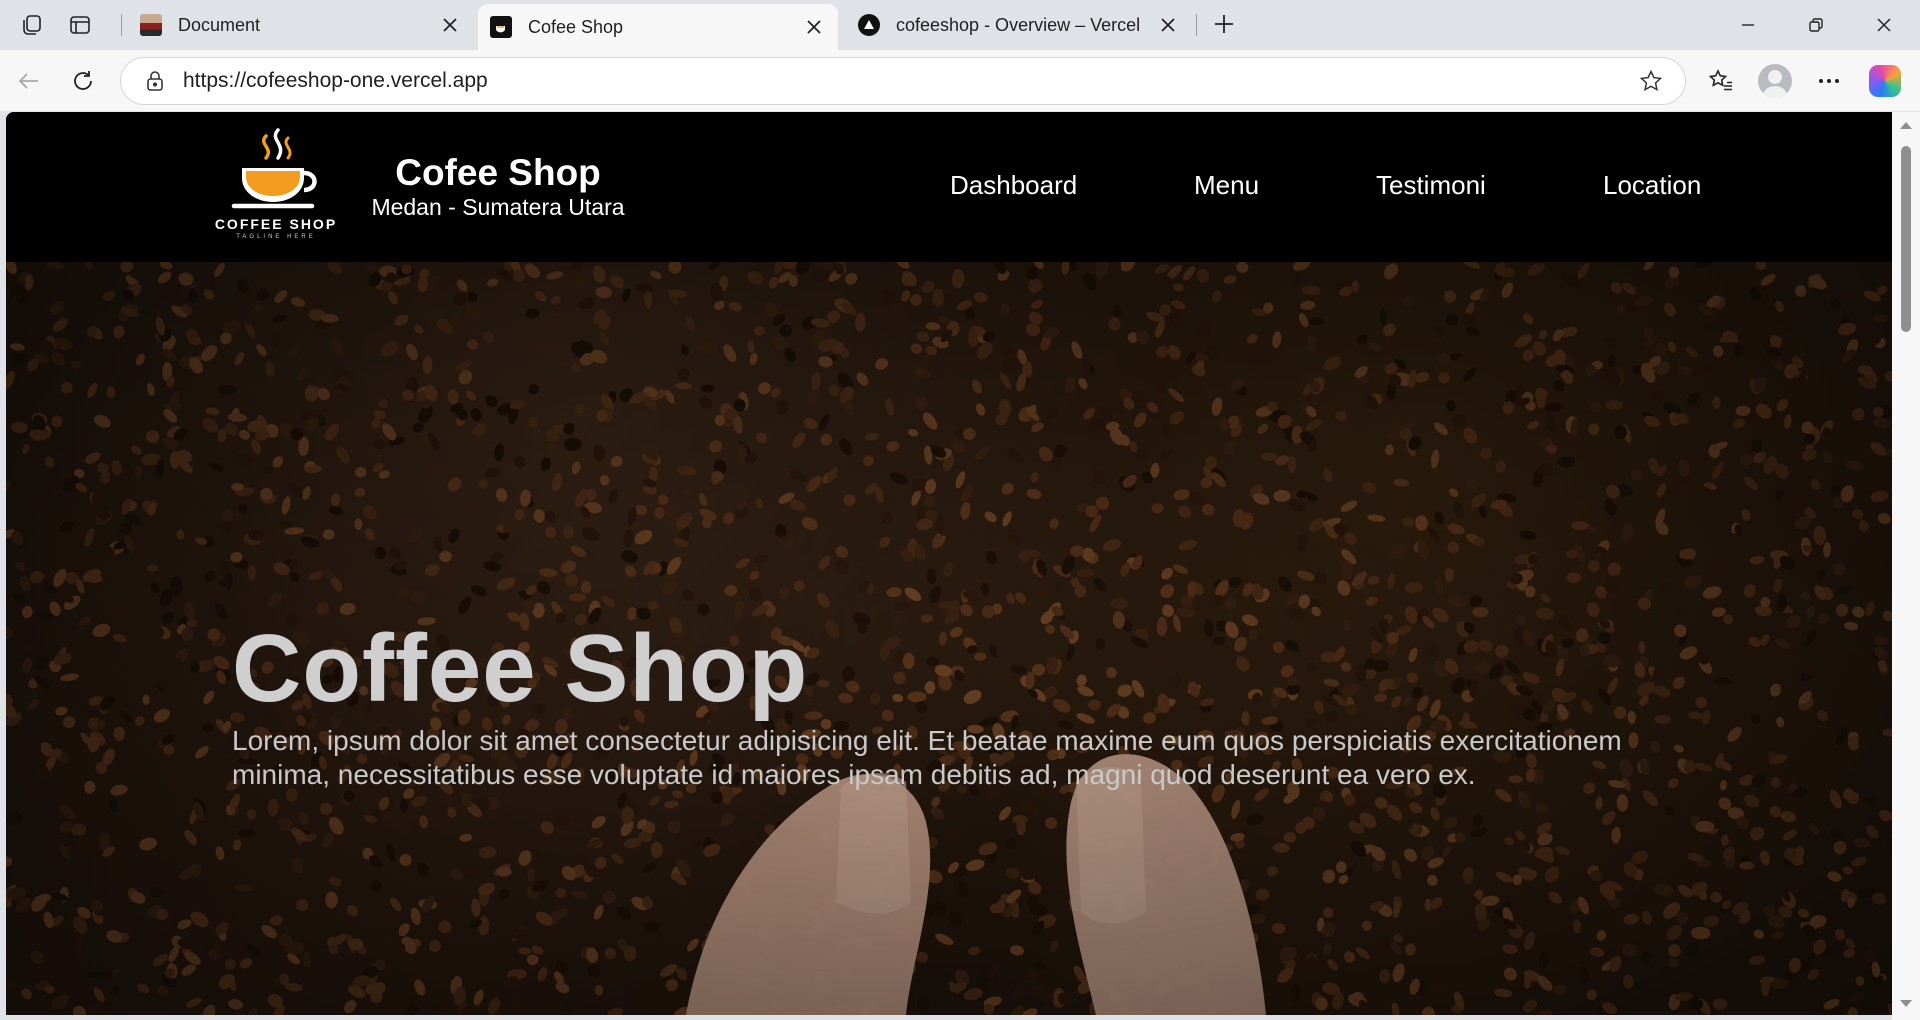  What do you see at coordinates (151, 25) in the screenshot?
I see `document-favicon` at bounding box center [151, 25].